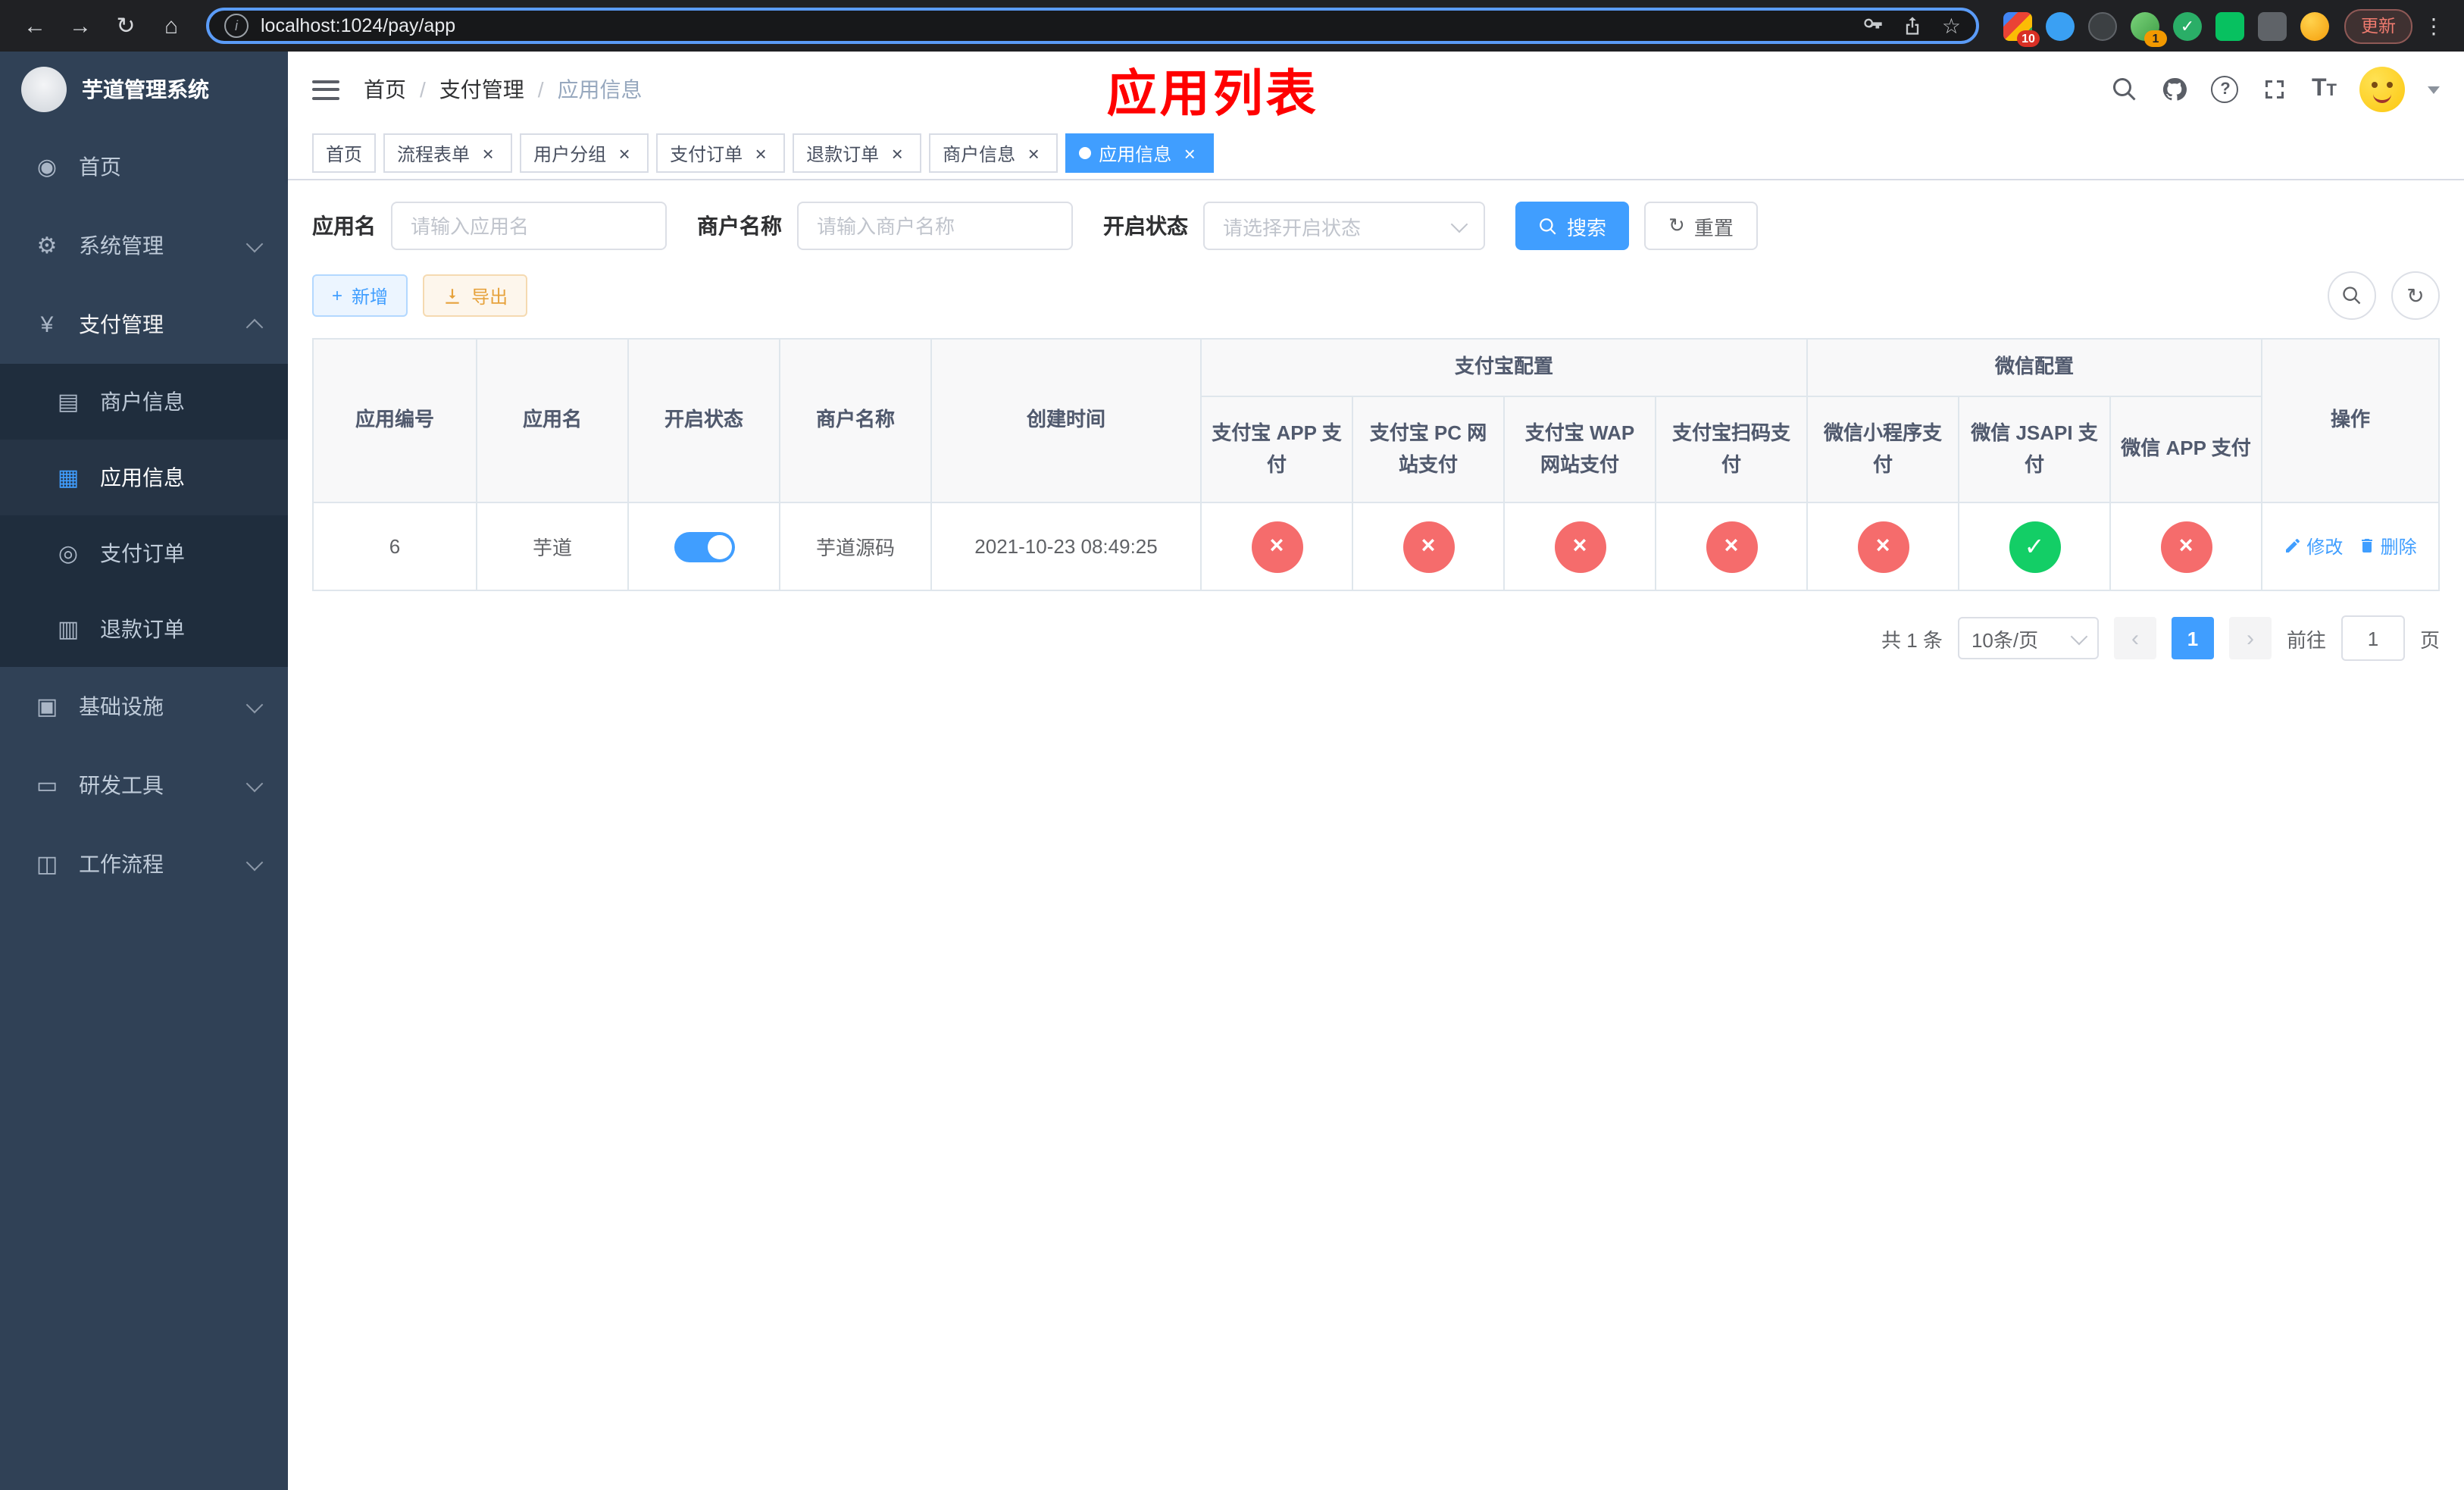 Image resolution: width=2464 pixels, height=1490 pixels. I want to click on tab-home: 首页, so click(344, 153).